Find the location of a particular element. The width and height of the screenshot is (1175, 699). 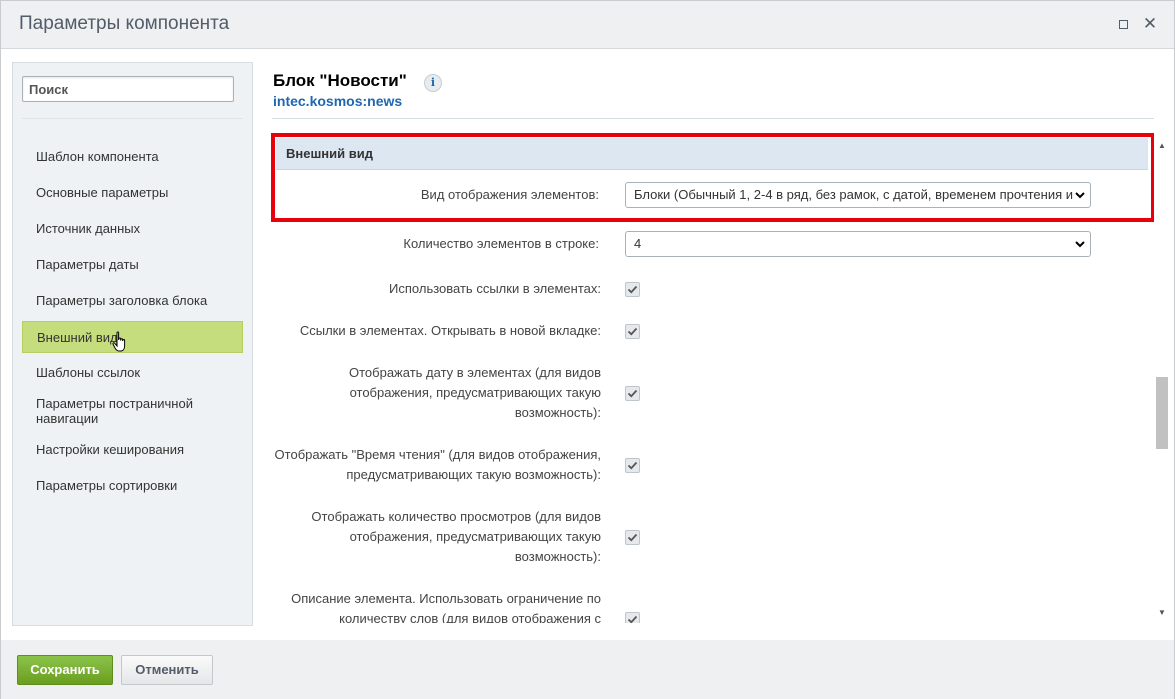

sidebar-item-sorting: Параметры сортировки is located at coordinates (132, 485).